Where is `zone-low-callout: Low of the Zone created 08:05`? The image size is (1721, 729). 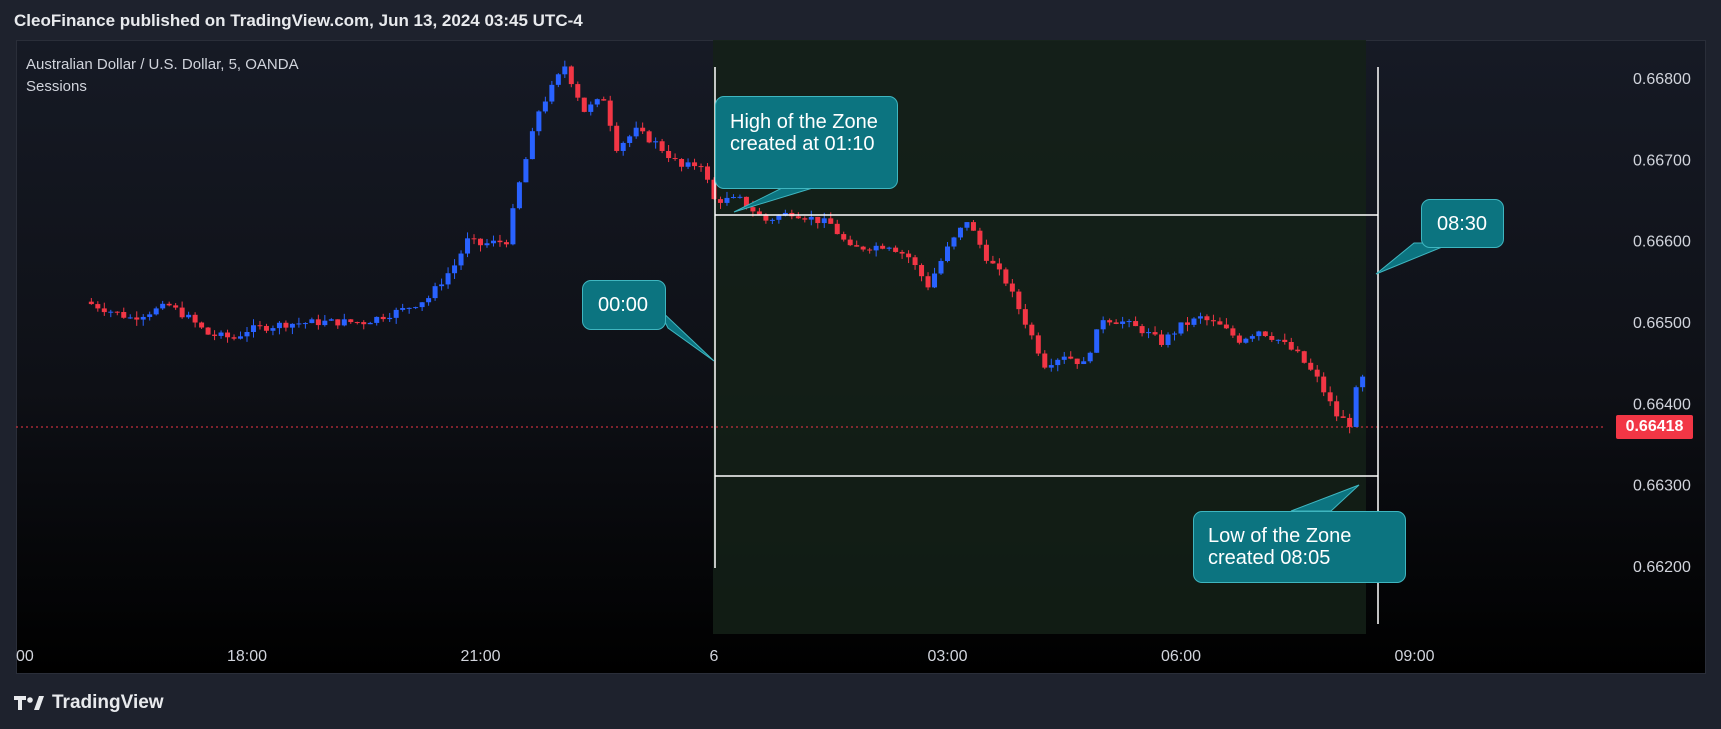 zone-low-callout: Low of the Zone created 08:05 is located at coordinates (1299, 547).